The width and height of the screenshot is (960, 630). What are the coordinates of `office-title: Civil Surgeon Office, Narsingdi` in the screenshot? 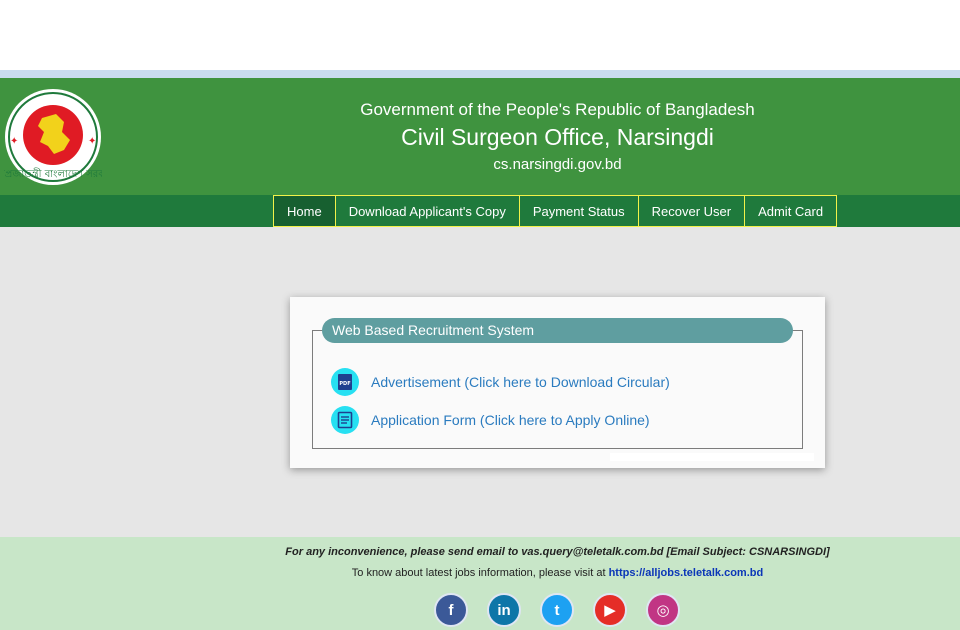 It's located at (557, 137).